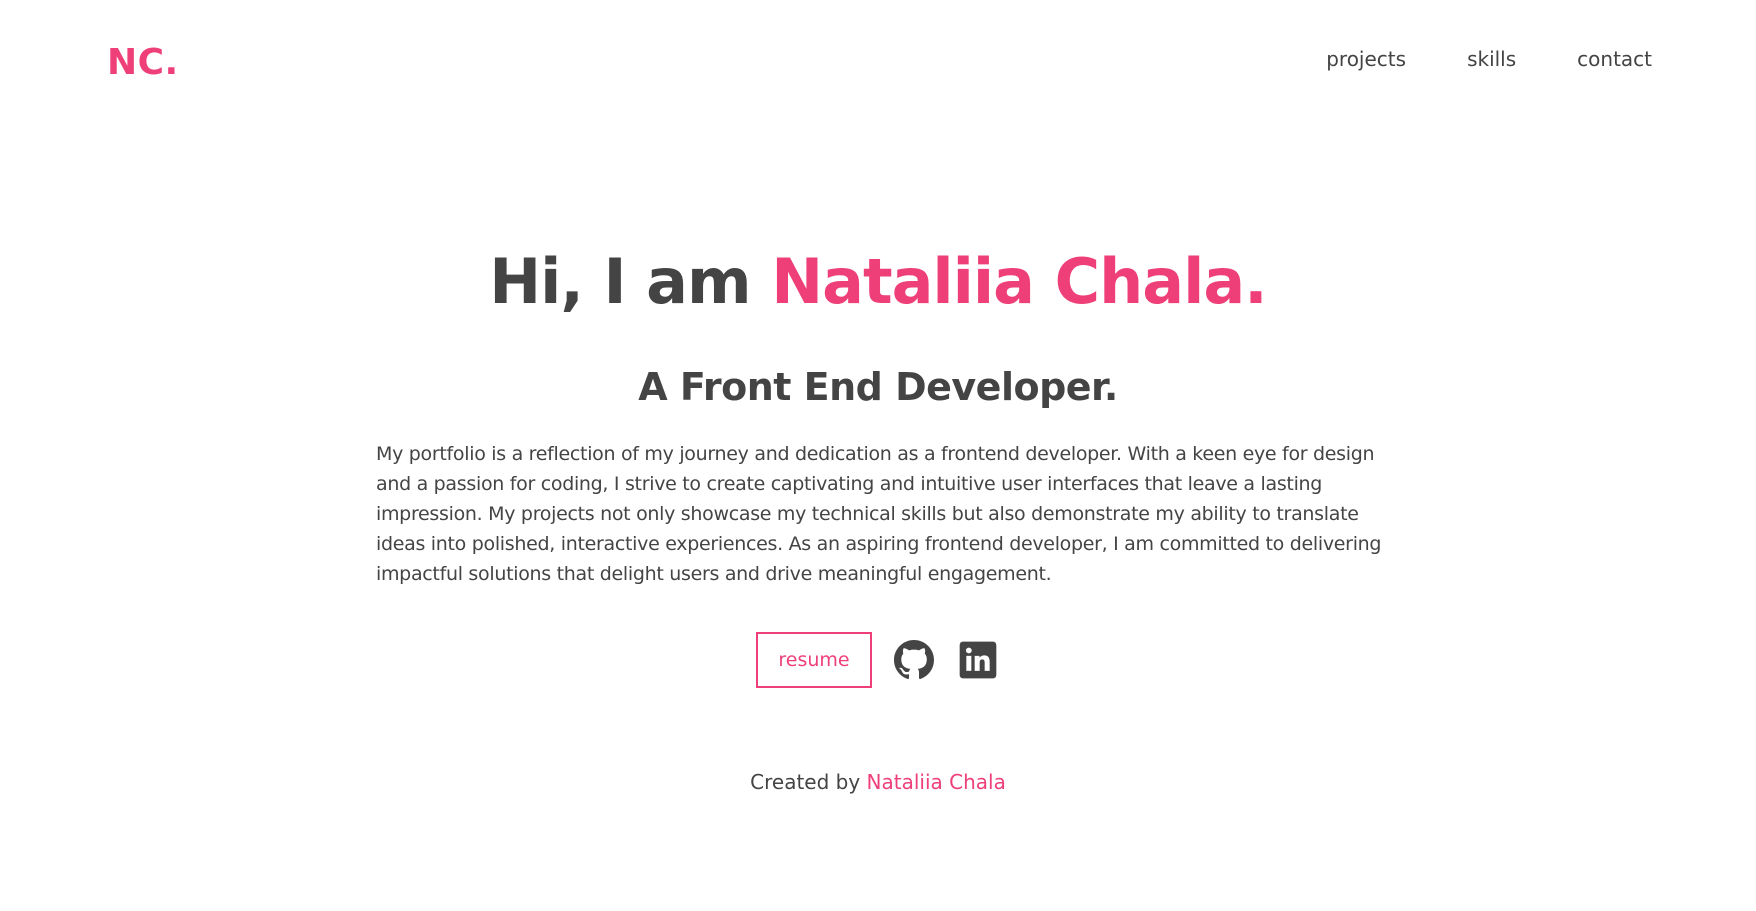 This screenshot has width=1756, height=911. Describe the element at coordinates (143, 62) in the screenshot. I see `logo: NC.` at that location.